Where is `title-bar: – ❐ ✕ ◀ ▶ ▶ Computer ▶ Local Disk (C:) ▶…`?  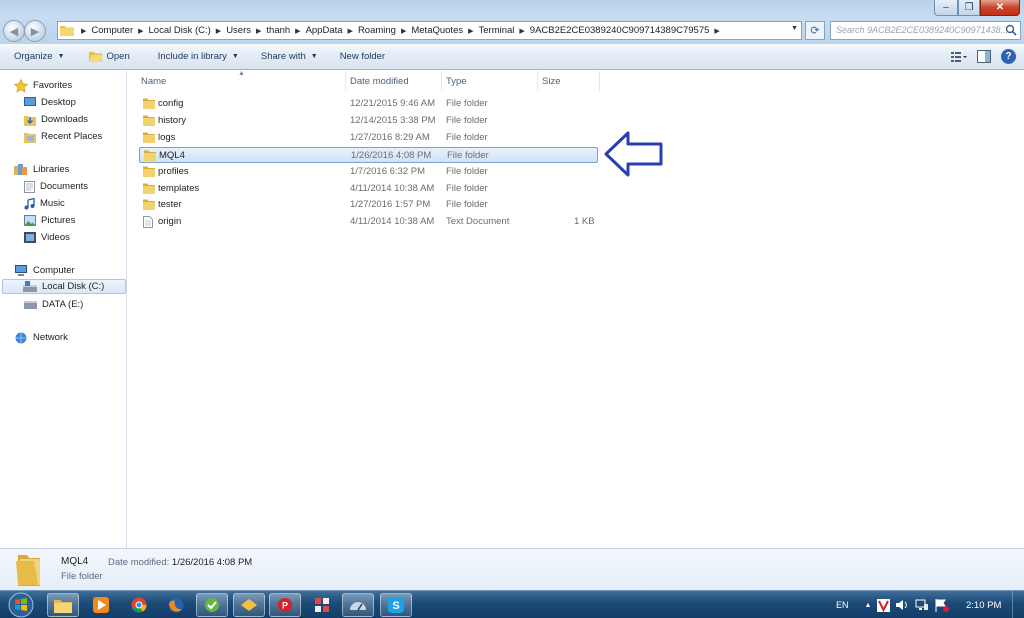 title-bar: – ❐ ✕ ◀ ▶ ▶ Computer ▶ Local Disk (C:) ▶… is located at coordinates (512, 22).